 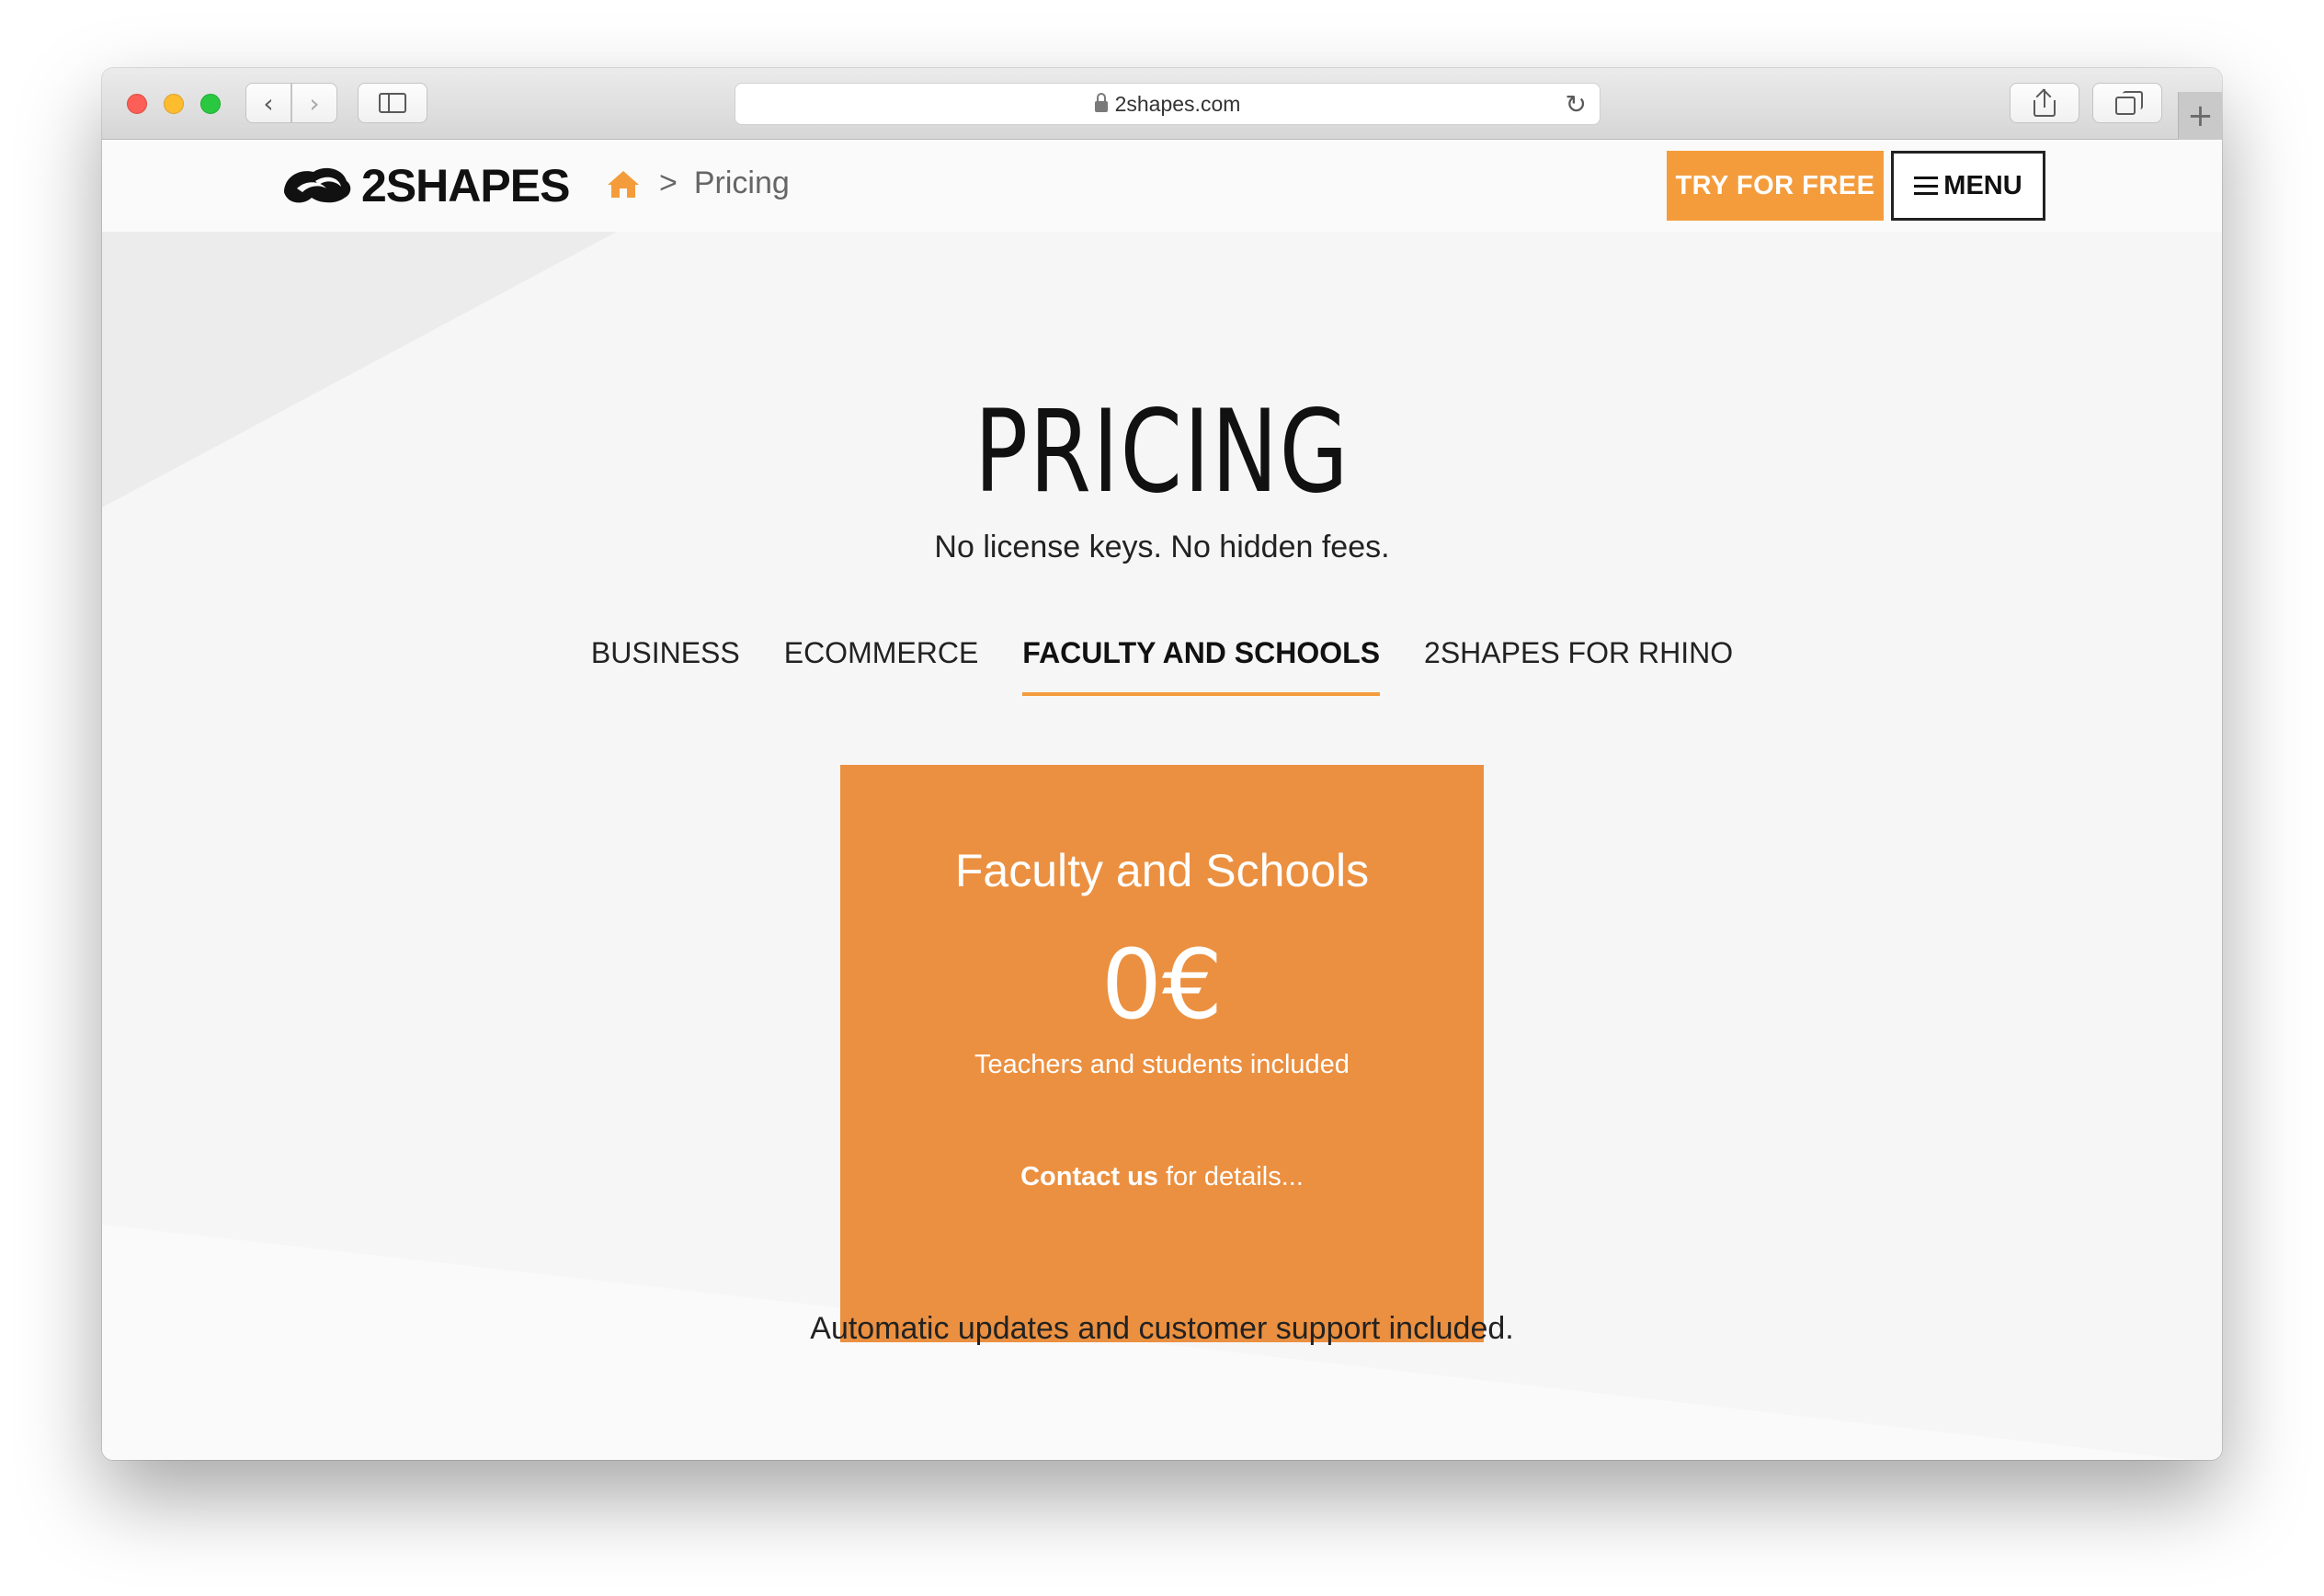 I want to click on browser-toolbar: ‹ › 2shapes.com ↻ +, so click(x=1162, y=104).